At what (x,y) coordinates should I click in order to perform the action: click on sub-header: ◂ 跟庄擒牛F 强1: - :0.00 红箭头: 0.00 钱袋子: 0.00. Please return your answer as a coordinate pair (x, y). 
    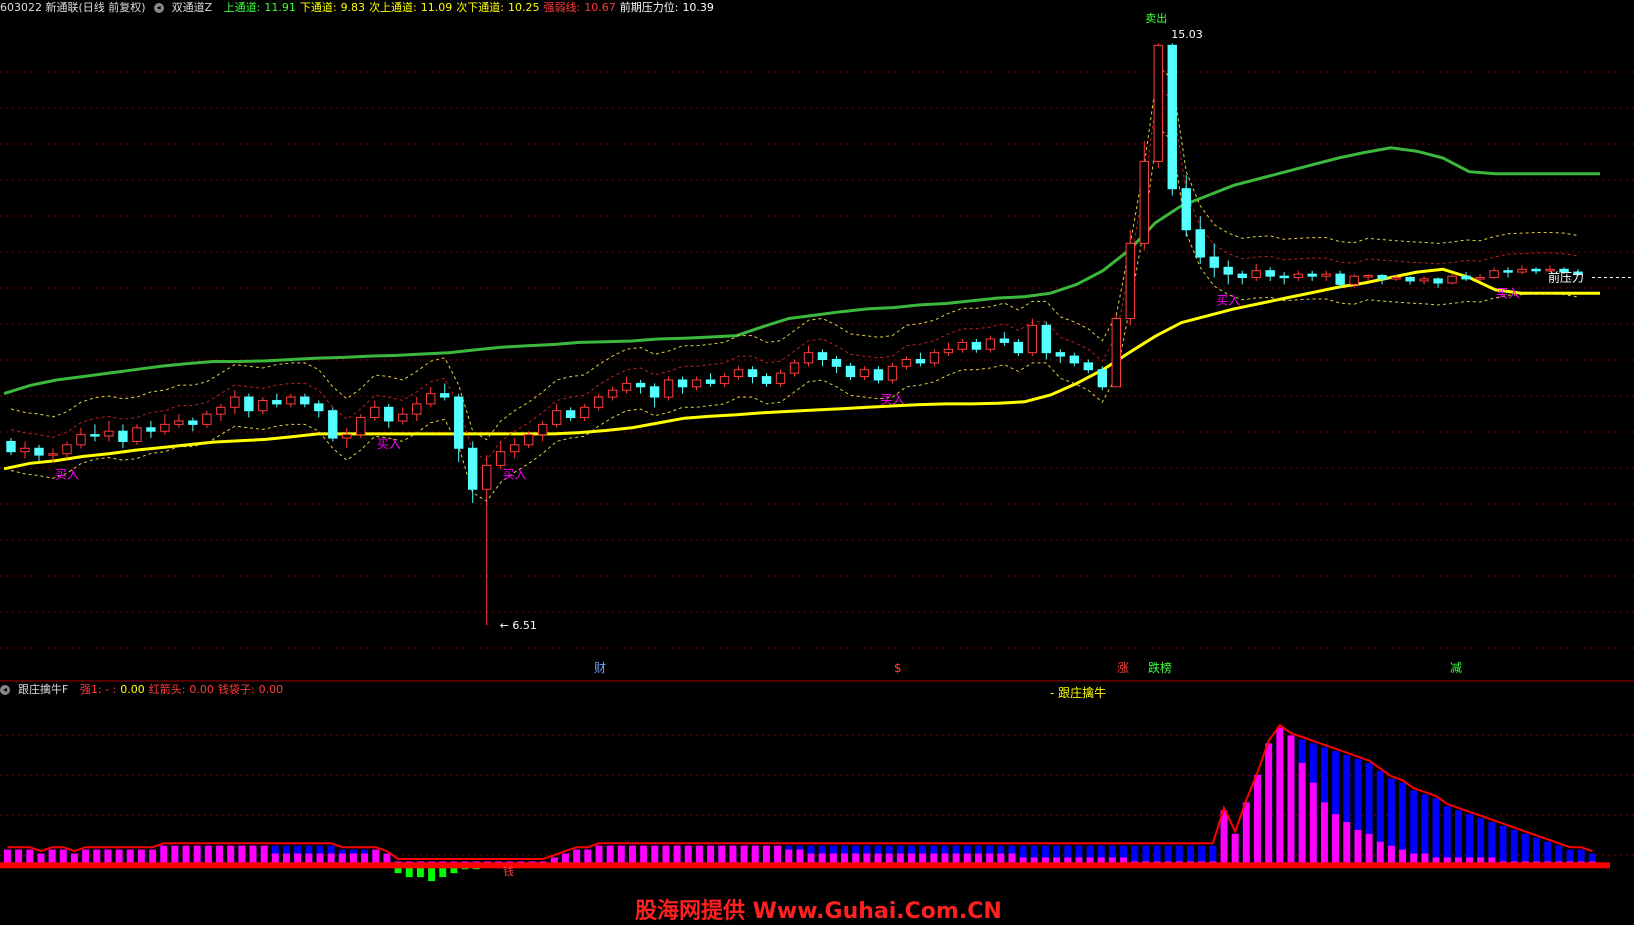
    Looking at the image, I should click on (147, 690).